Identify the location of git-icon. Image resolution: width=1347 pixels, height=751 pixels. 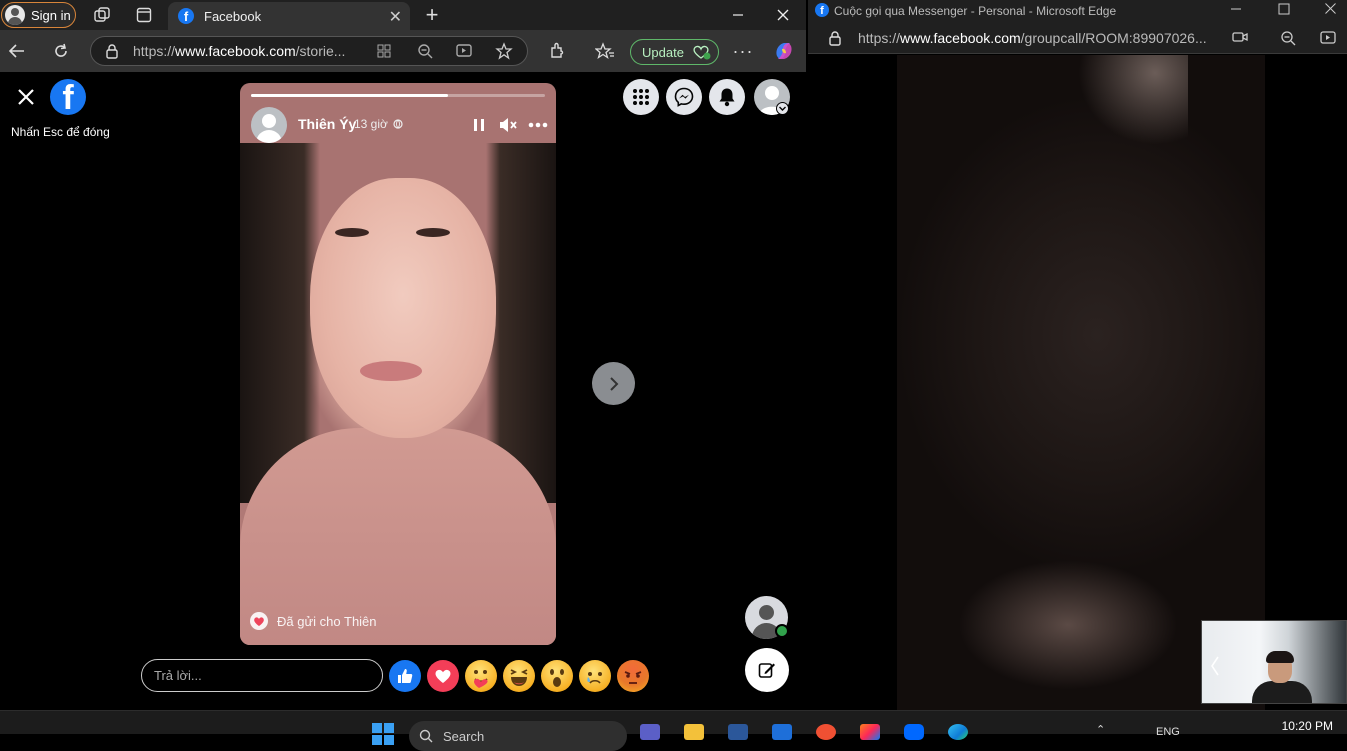
(826, 732).